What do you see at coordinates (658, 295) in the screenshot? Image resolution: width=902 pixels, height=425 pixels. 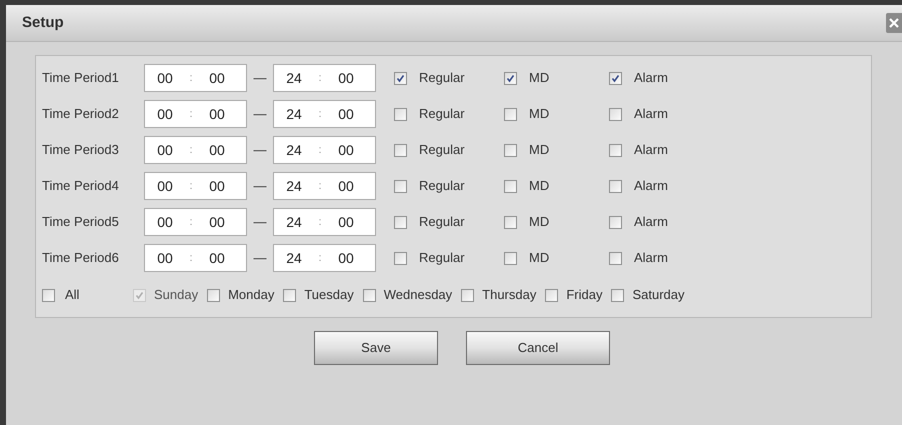 I see `day-label: Saturday` at bounding box center [658, 295].